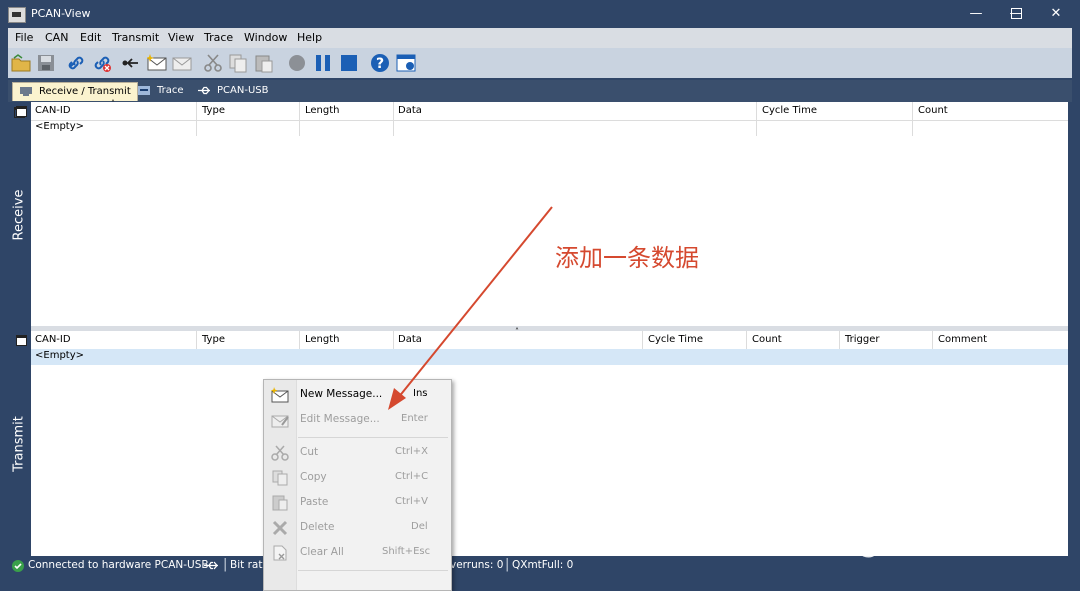 This screenshot has height=591, width=1080. Describe the element at coordinates (323, 63) in the screenshot. I see `pause-icon` at that location.